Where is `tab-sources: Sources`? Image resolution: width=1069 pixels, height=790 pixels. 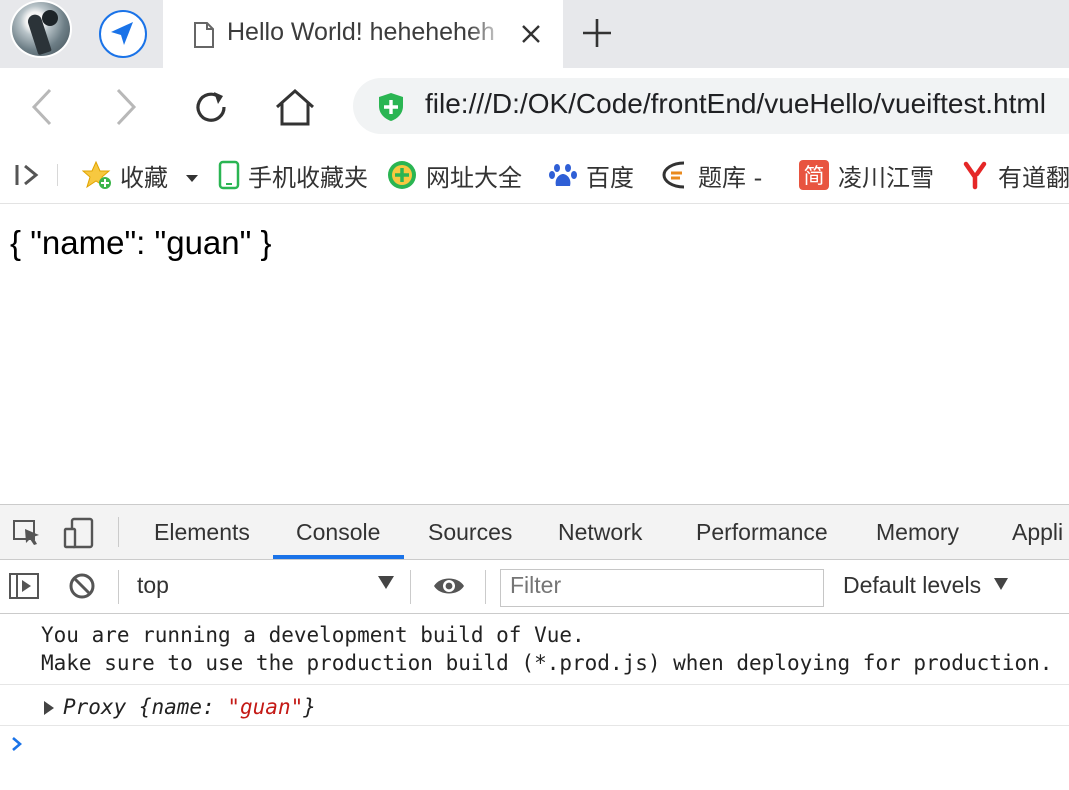 tab-sources: Sources is located at coordinates (470, 532).